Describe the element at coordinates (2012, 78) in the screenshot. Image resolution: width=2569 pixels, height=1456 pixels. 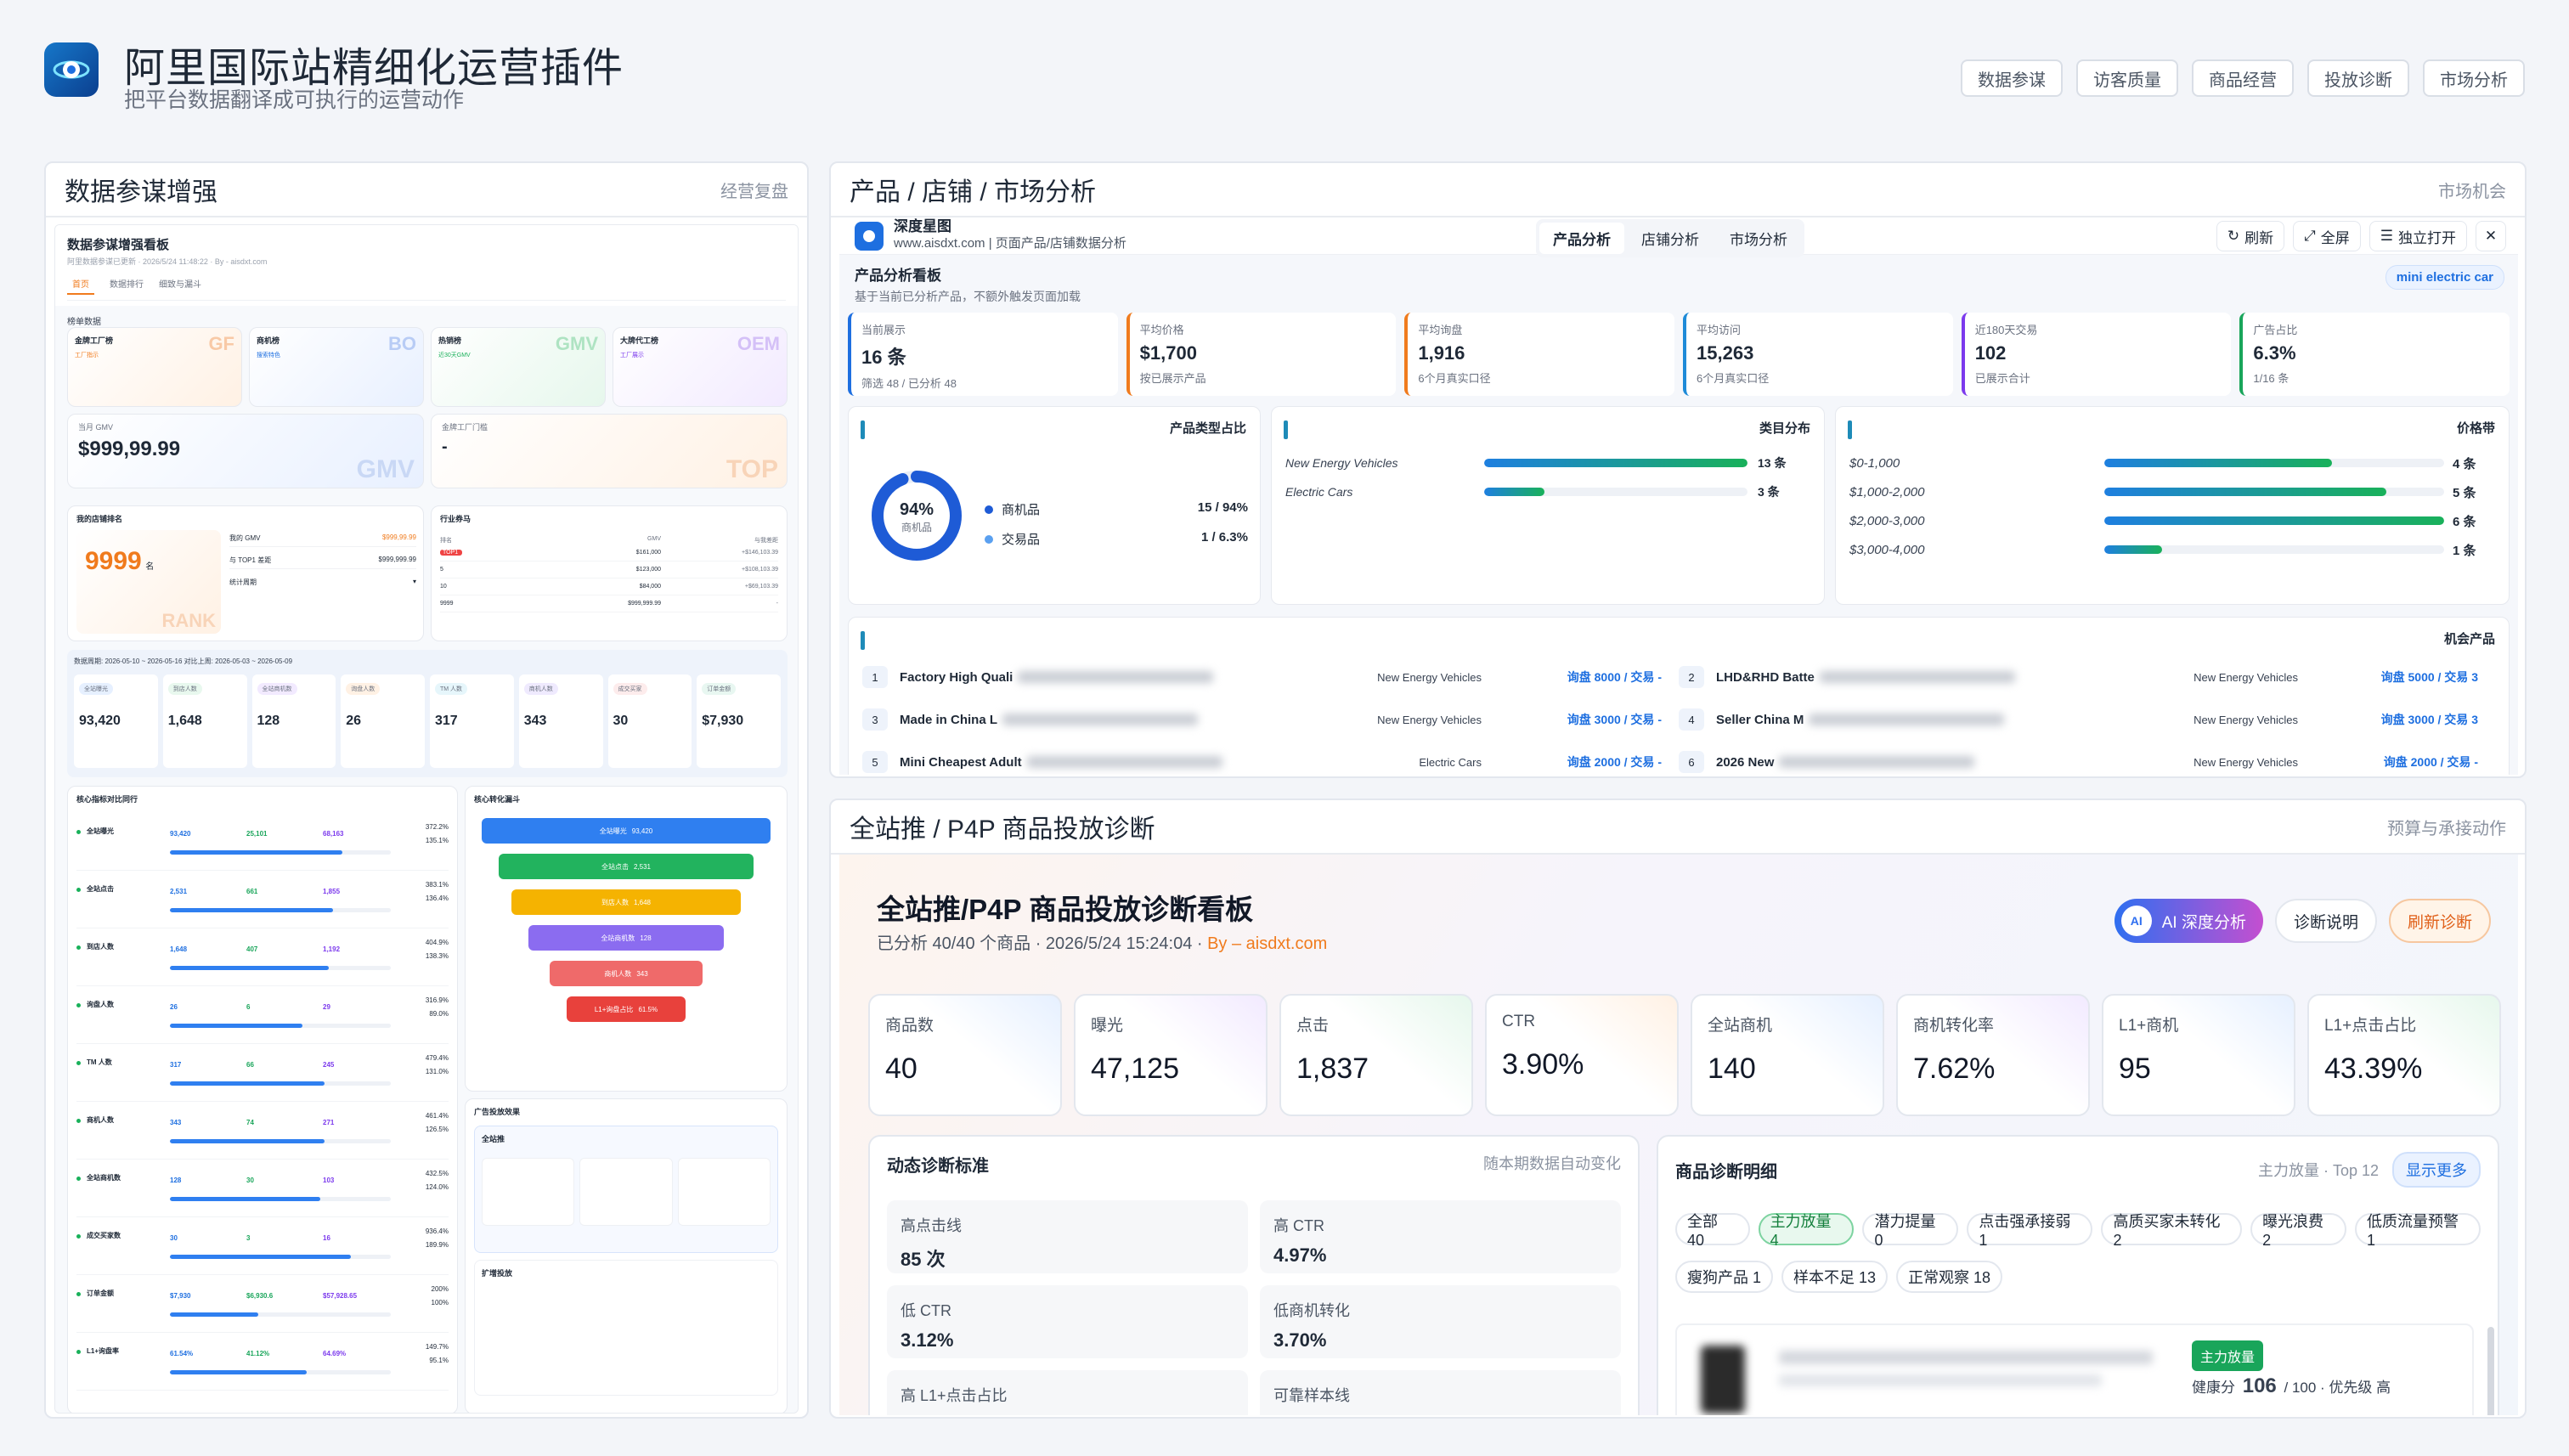
I see `nav-button-data: 数据参谋` at that location.